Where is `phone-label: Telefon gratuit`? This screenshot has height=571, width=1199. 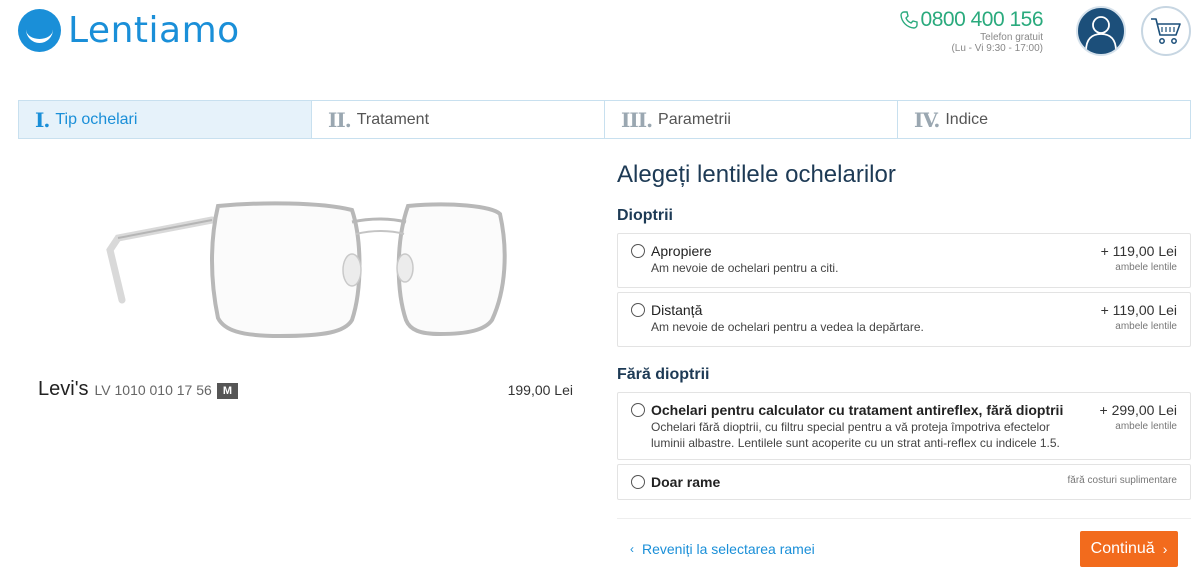 phone-label: Telefon gratuit is located at coordinates (1011, 37).